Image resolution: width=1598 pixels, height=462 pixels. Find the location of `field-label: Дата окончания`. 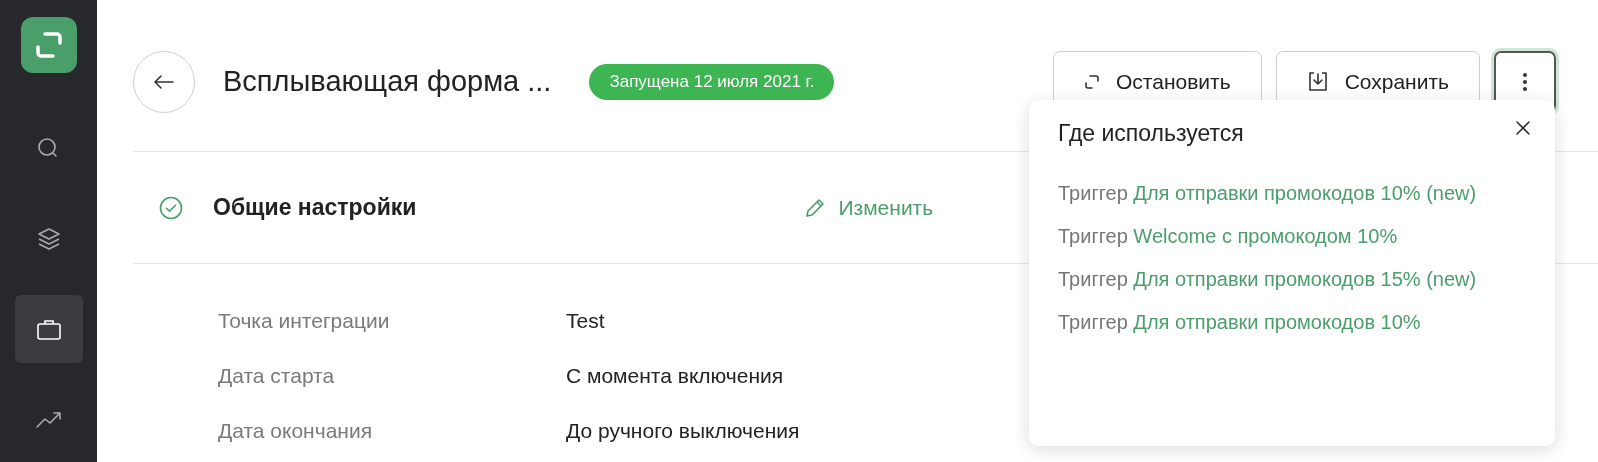

field-label: Дата окончания is located at coordinates (296, 430).